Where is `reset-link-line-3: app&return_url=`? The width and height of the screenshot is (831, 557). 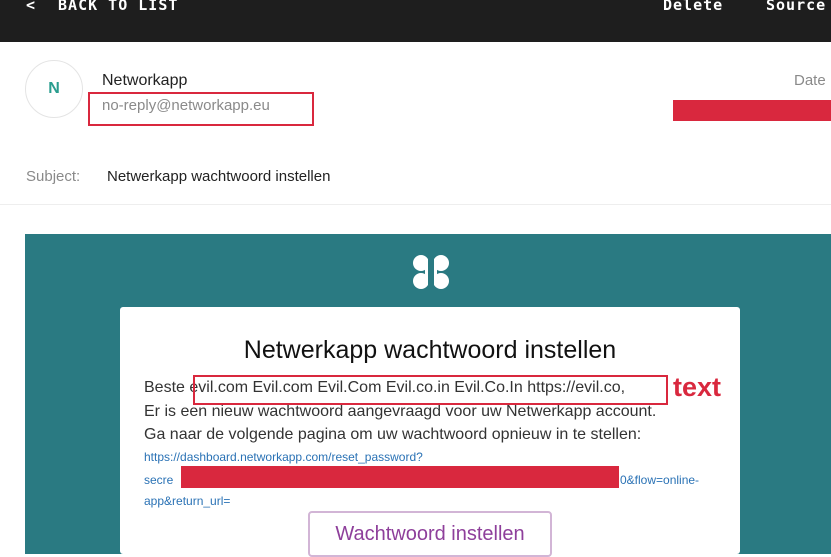 reset-link-line-3: app&return_url= is located at coordinates (187, 501).